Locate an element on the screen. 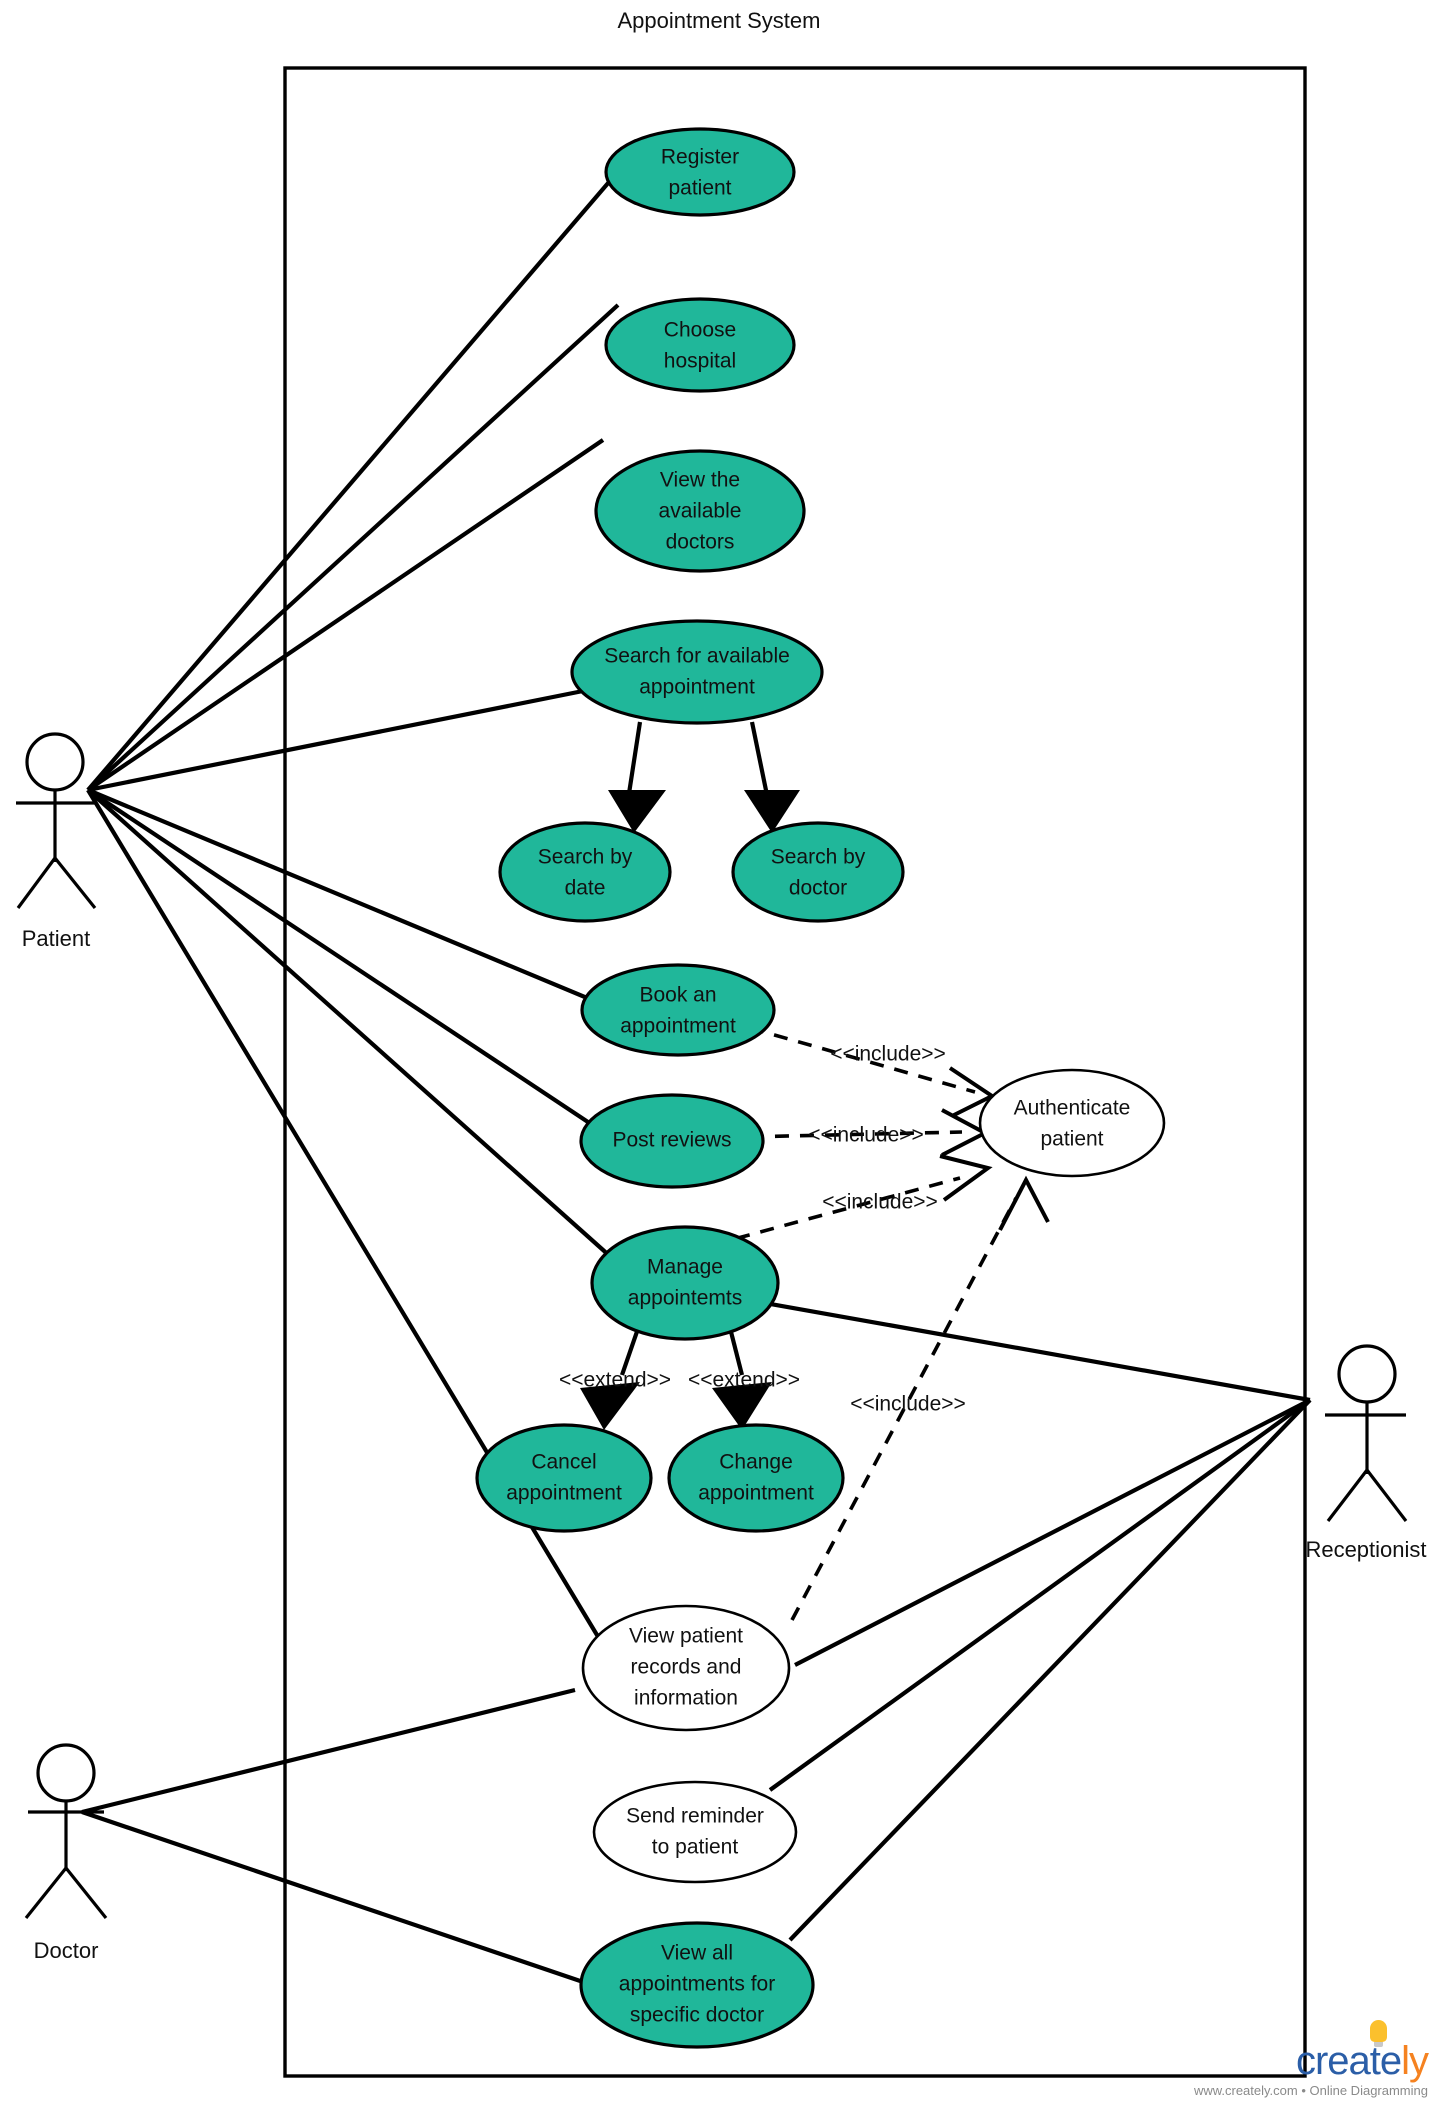 This screenshot has height=2106, width=1438. use-case-manage-appointemts: Manage appointemts is located at coordinates (685, 1283).